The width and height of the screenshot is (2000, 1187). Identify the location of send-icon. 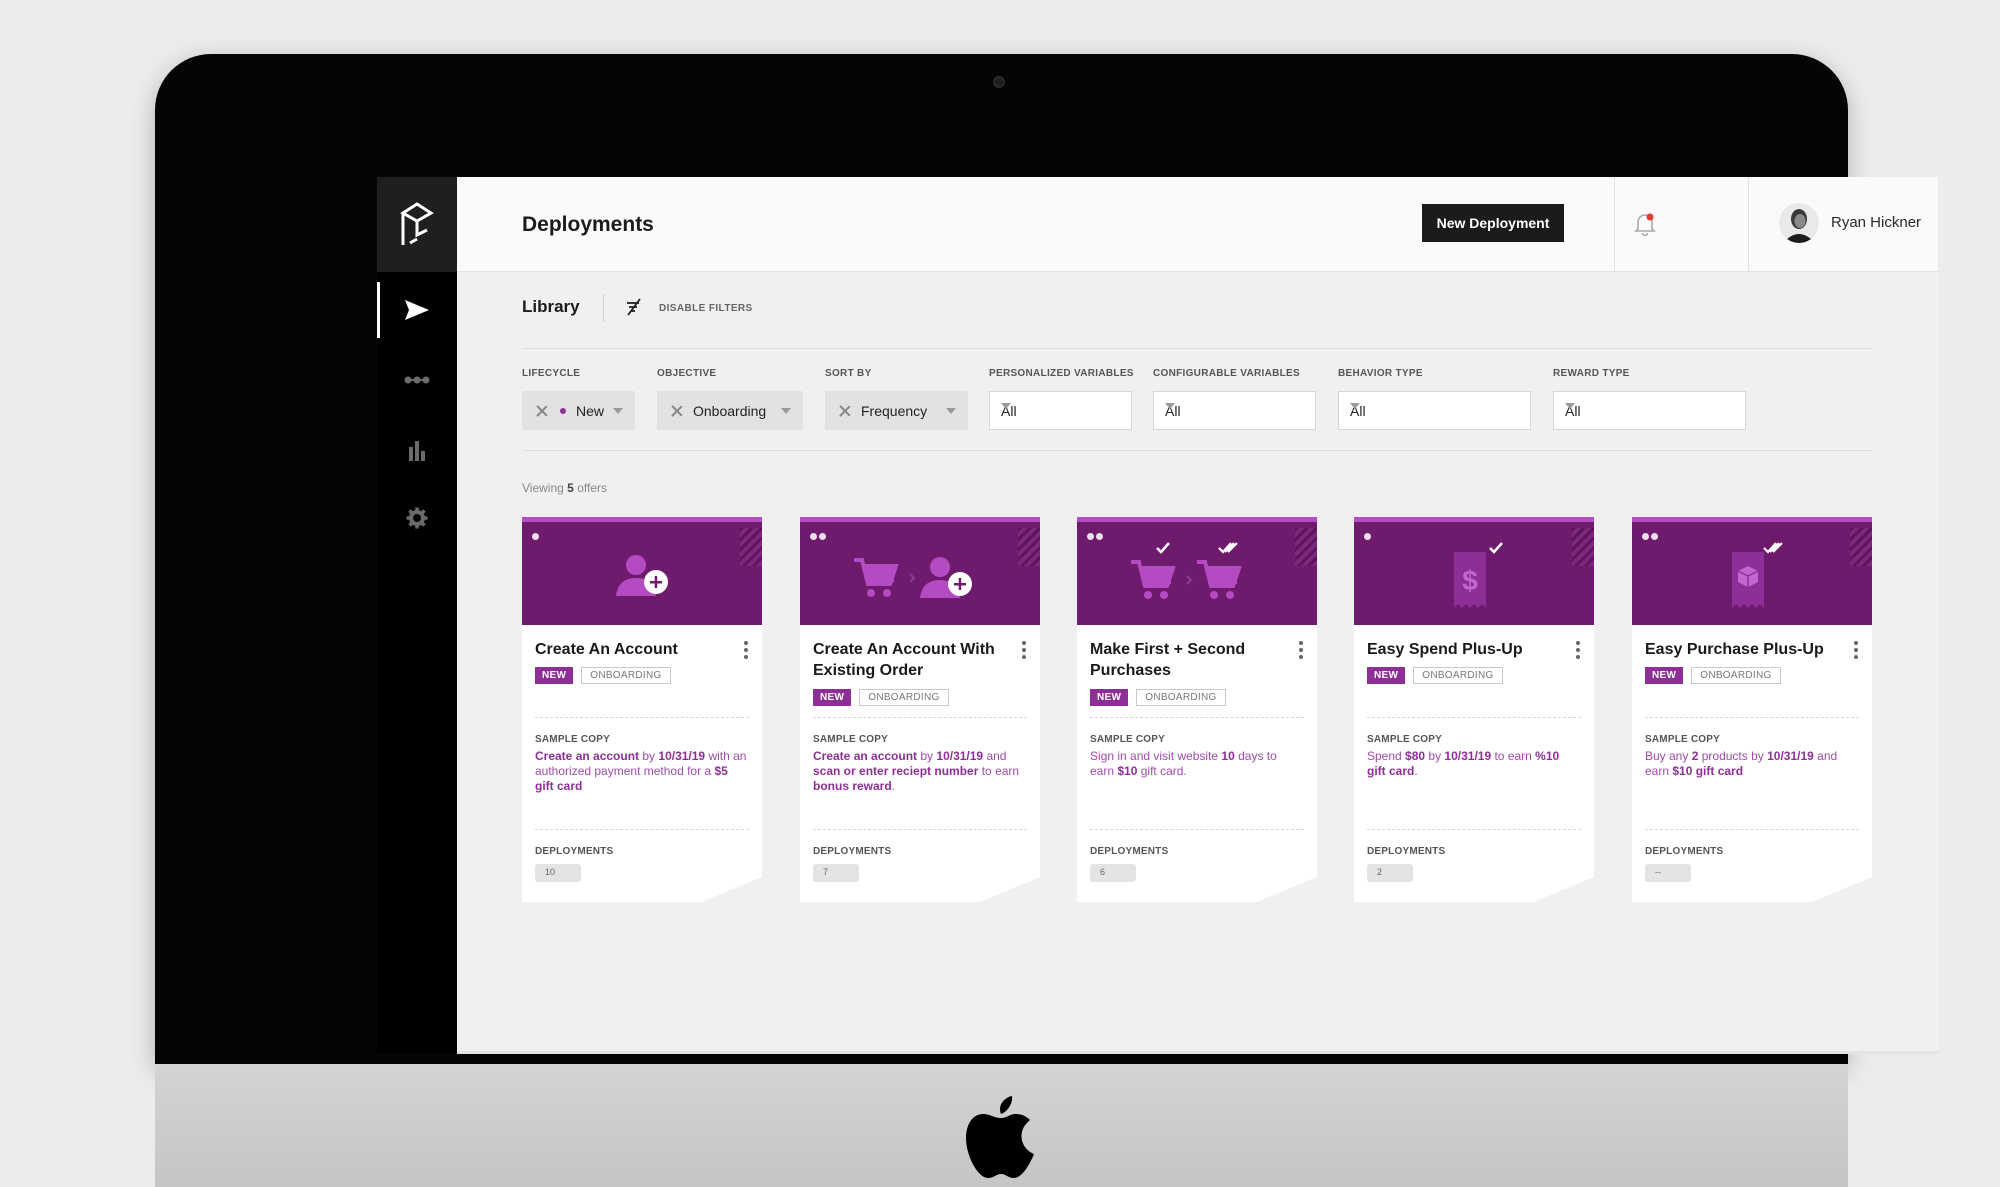
(417, 310).